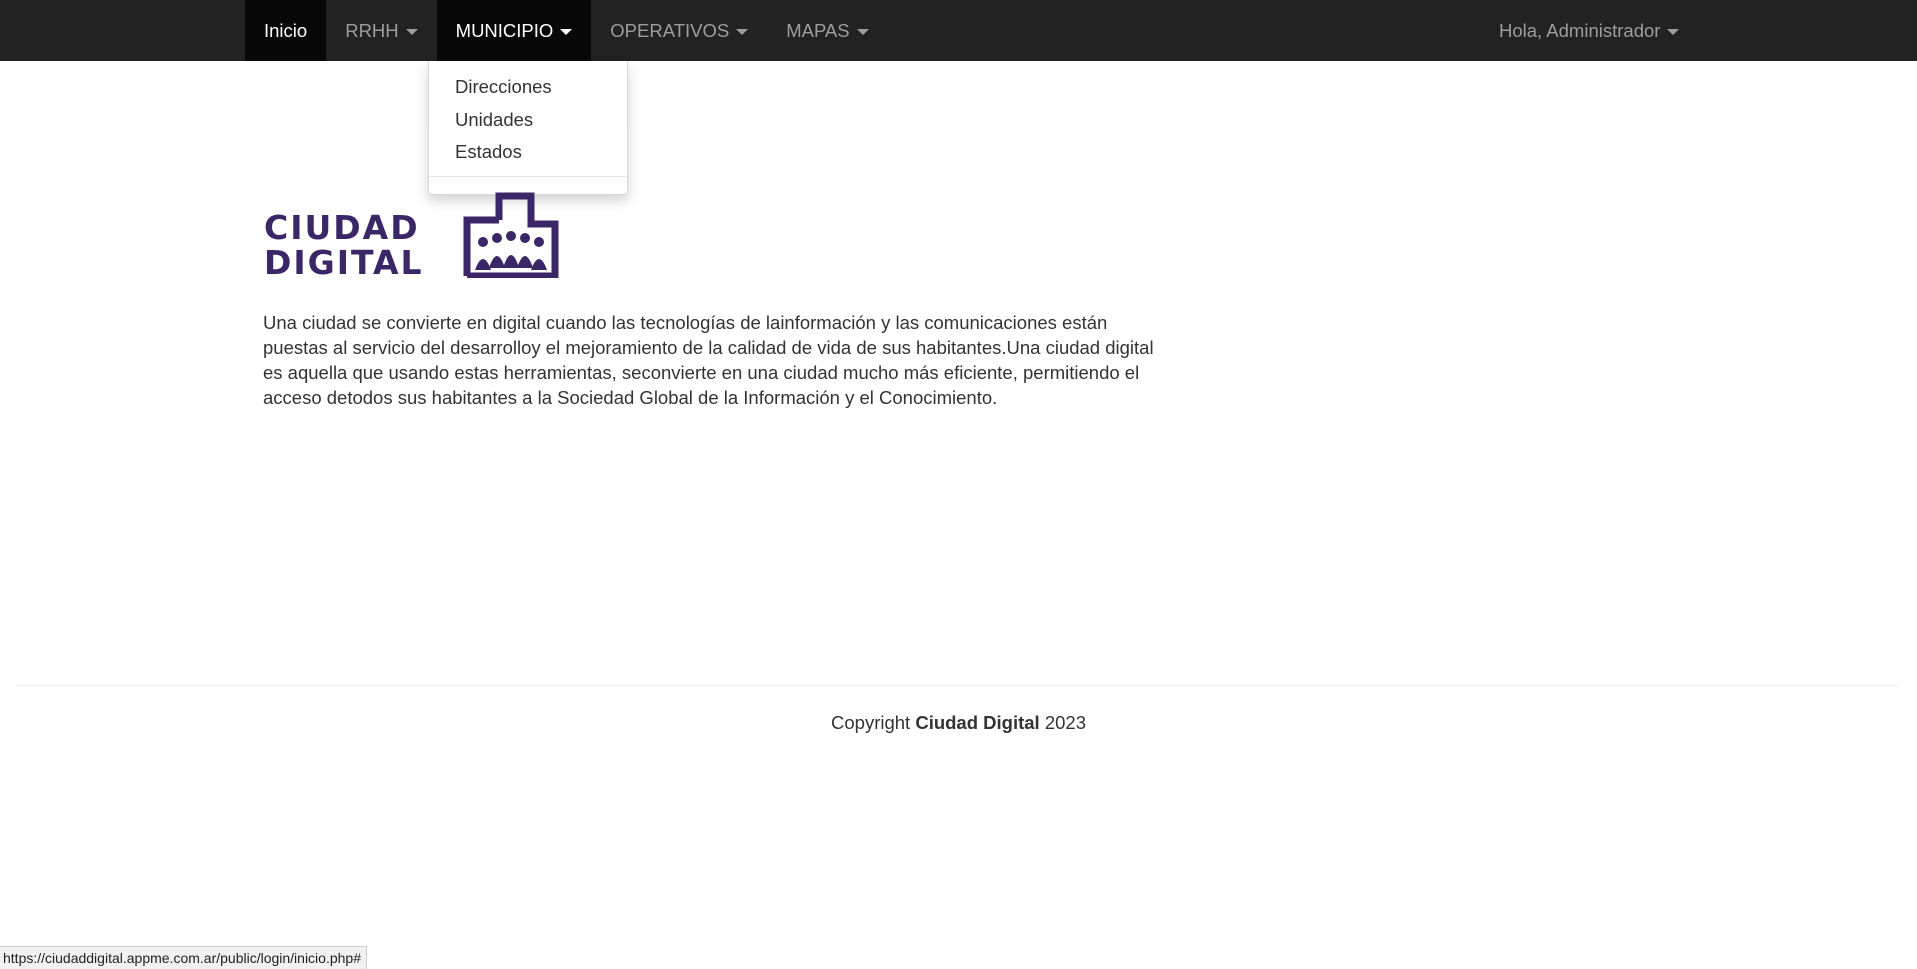  What do you see at coordinates (977, 722) in the screenshot?
I see `footer-brand: Ciudad Digital` at bounding box center [977, 722].